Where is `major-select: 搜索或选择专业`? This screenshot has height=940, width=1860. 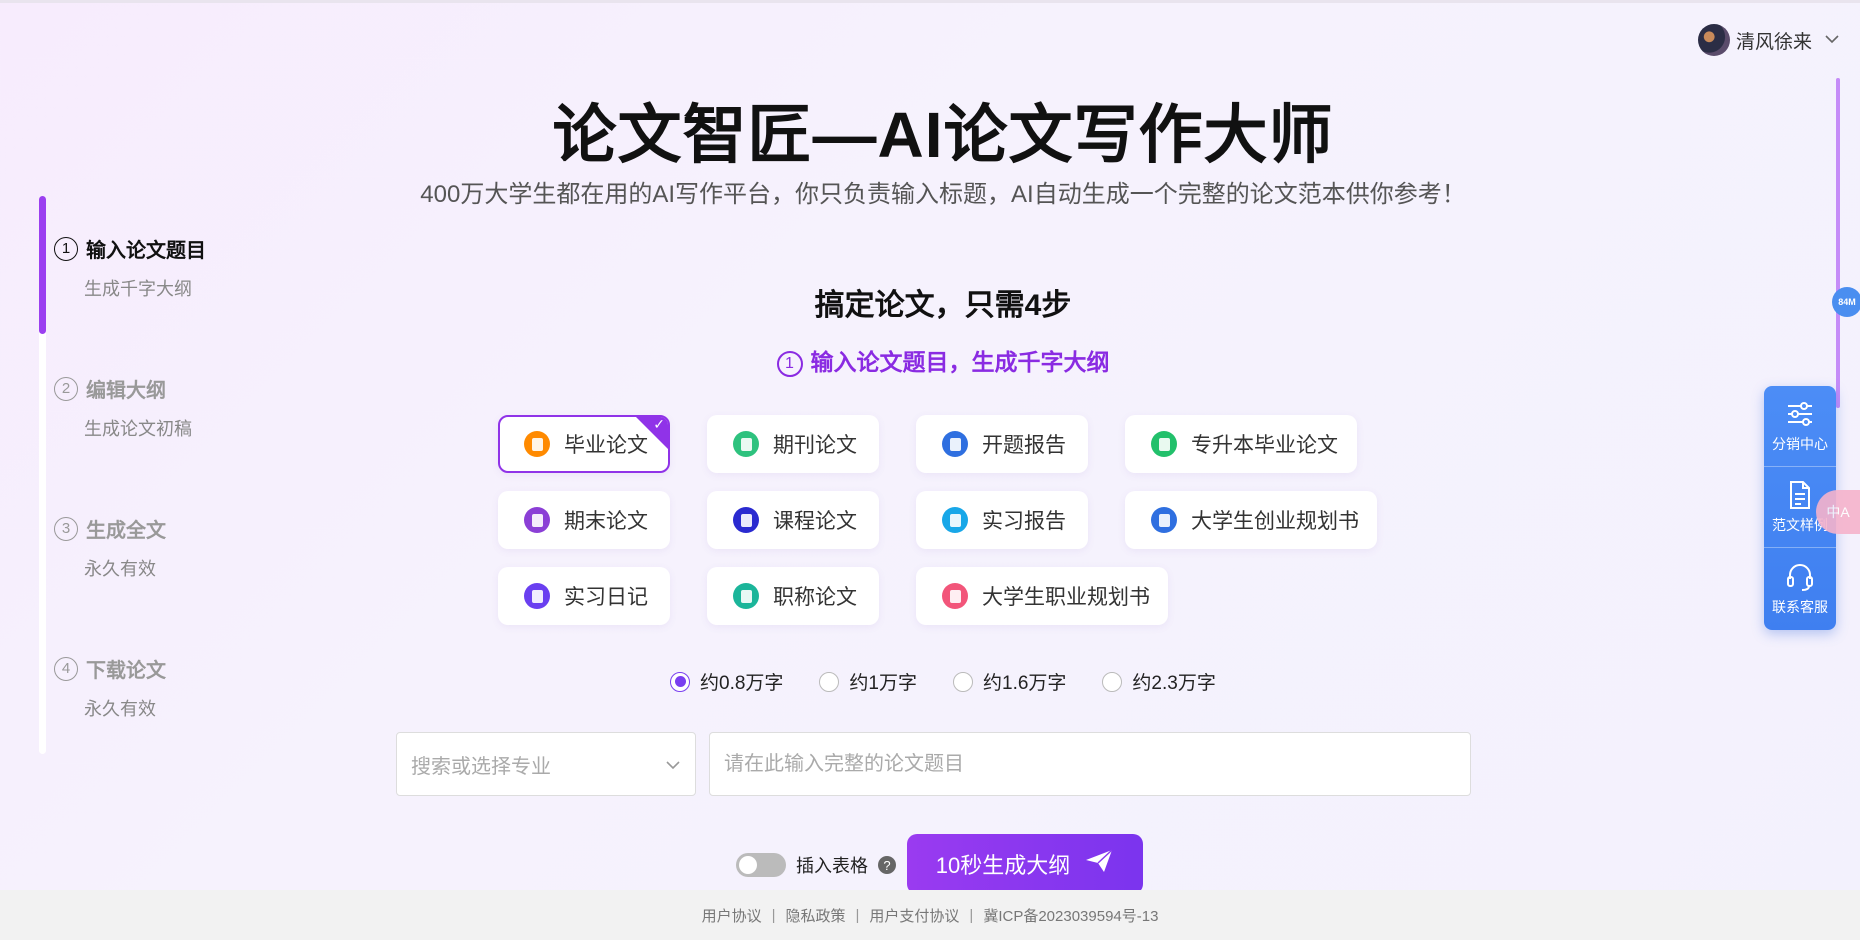 major-select: 搜索或选择专业 is located at coordinates (546, 764).